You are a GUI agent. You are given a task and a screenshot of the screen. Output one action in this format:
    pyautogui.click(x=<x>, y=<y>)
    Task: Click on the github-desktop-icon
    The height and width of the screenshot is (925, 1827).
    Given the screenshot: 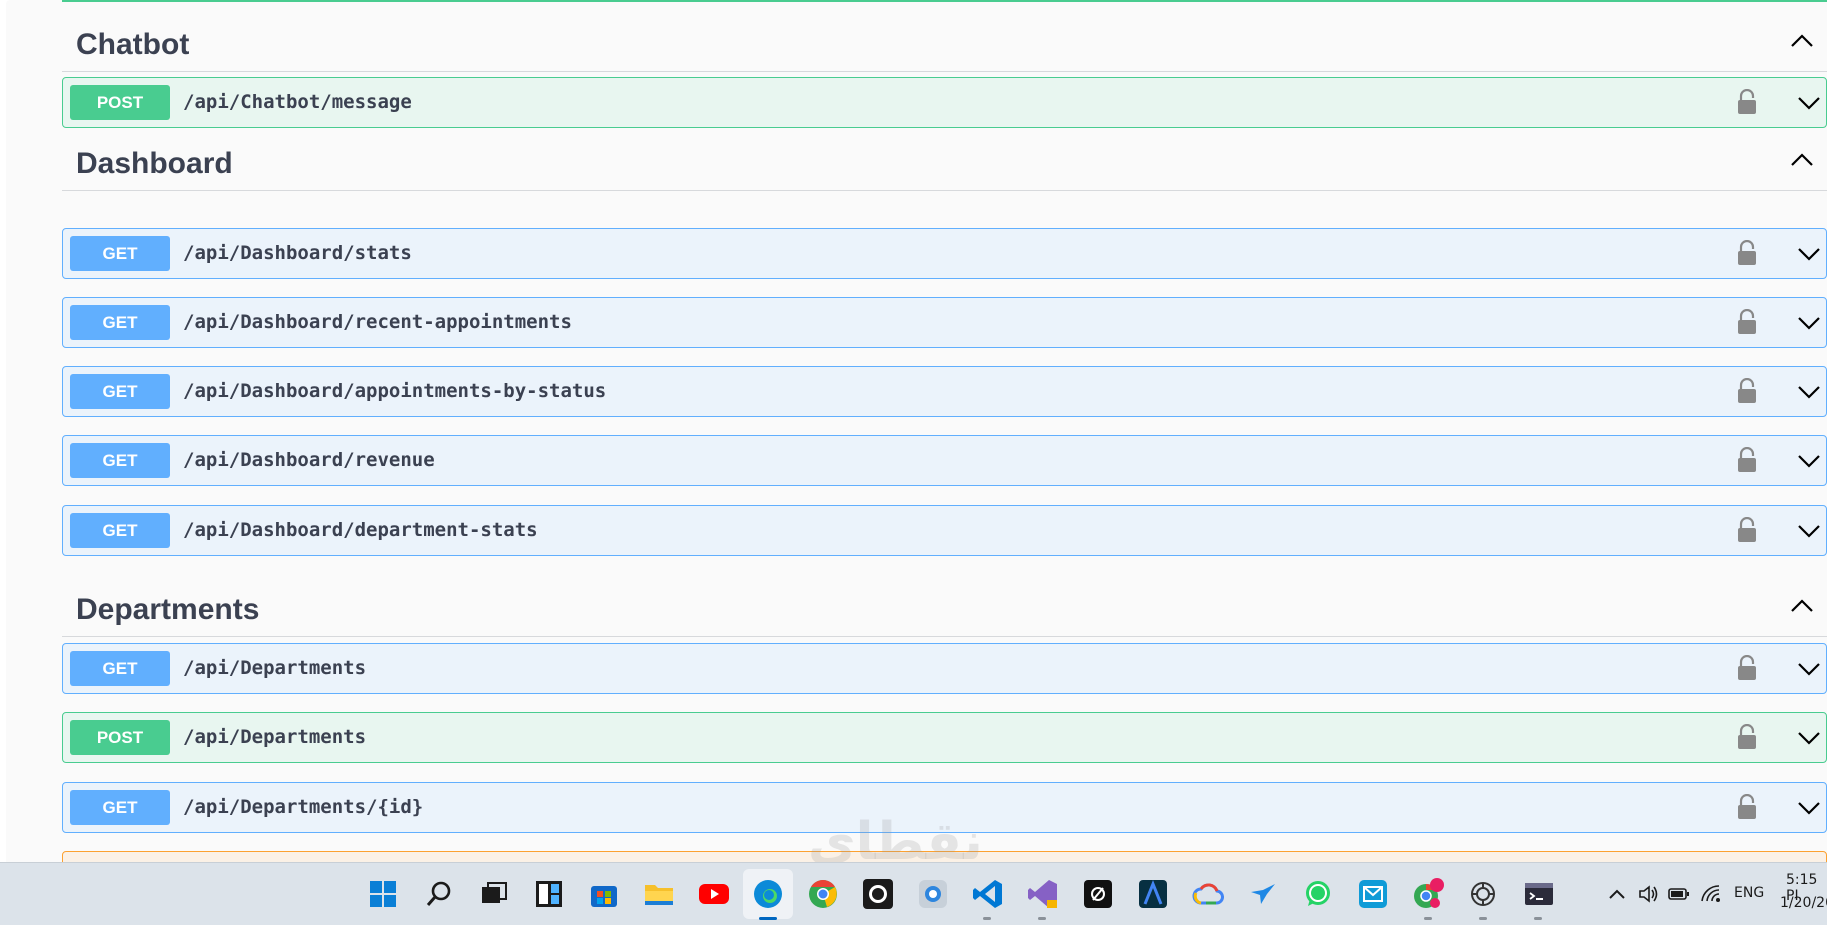 What is the action you would take?
    pyautogui.click(x=878, y=894)
    